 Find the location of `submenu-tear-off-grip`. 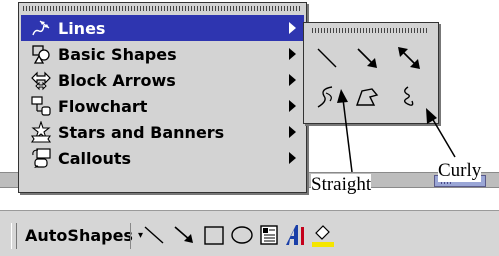

submenu-tear-off-grip is located at coordinates (370, 30).